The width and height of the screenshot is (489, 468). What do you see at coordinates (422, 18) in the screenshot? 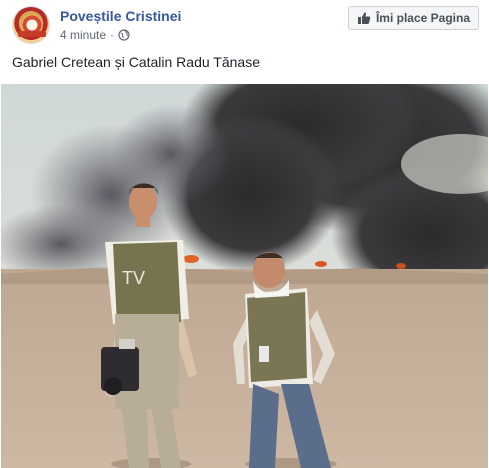
I see `like-page-label: Îmi place Pagina` at bounding box center [422, 18].